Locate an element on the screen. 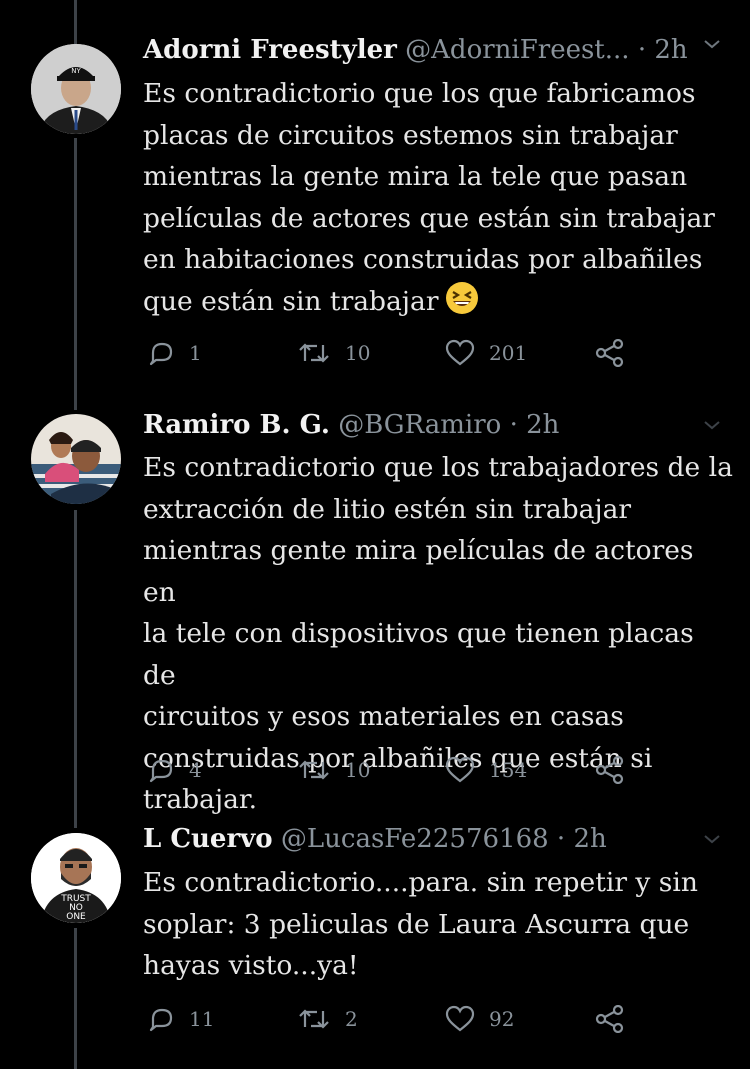 Image resolution: width=750 pixels, height=1069 pixels. like-button: 92 is located at coordinates (479, 1019).